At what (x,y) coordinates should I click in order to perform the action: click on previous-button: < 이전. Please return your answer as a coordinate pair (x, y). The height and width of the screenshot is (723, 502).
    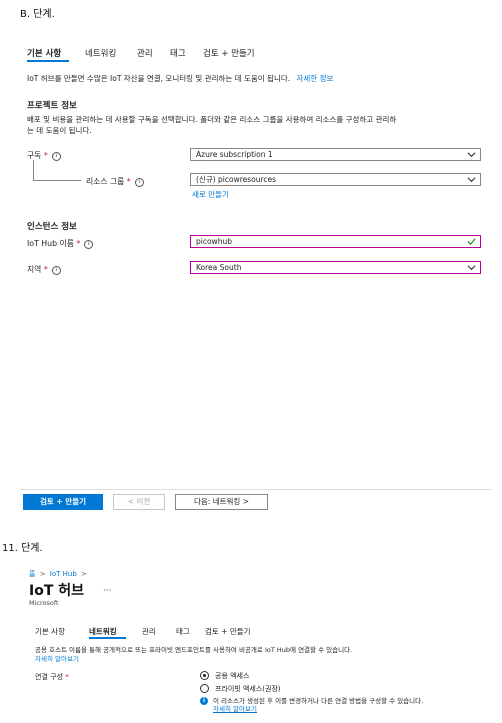
    Looking at the image, I should click on (139, 502).